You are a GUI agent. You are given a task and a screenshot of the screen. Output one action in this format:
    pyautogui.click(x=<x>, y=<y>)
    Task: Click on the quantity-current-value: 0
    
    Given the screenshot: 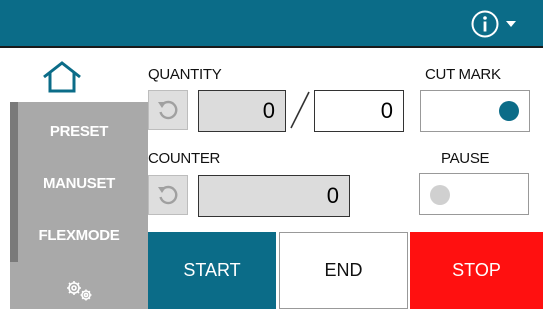 What is the action you would take?
    pyautogui.click(x=268, y=110)
    